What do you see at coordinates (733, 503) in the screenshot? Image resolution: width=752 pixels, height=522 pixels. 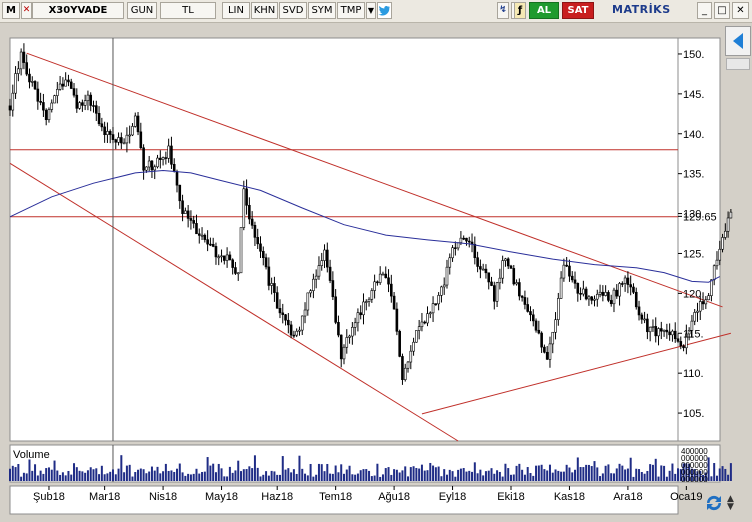 I see `scroll-arrows: ▲ ▼` at bounding box center [733, 503].